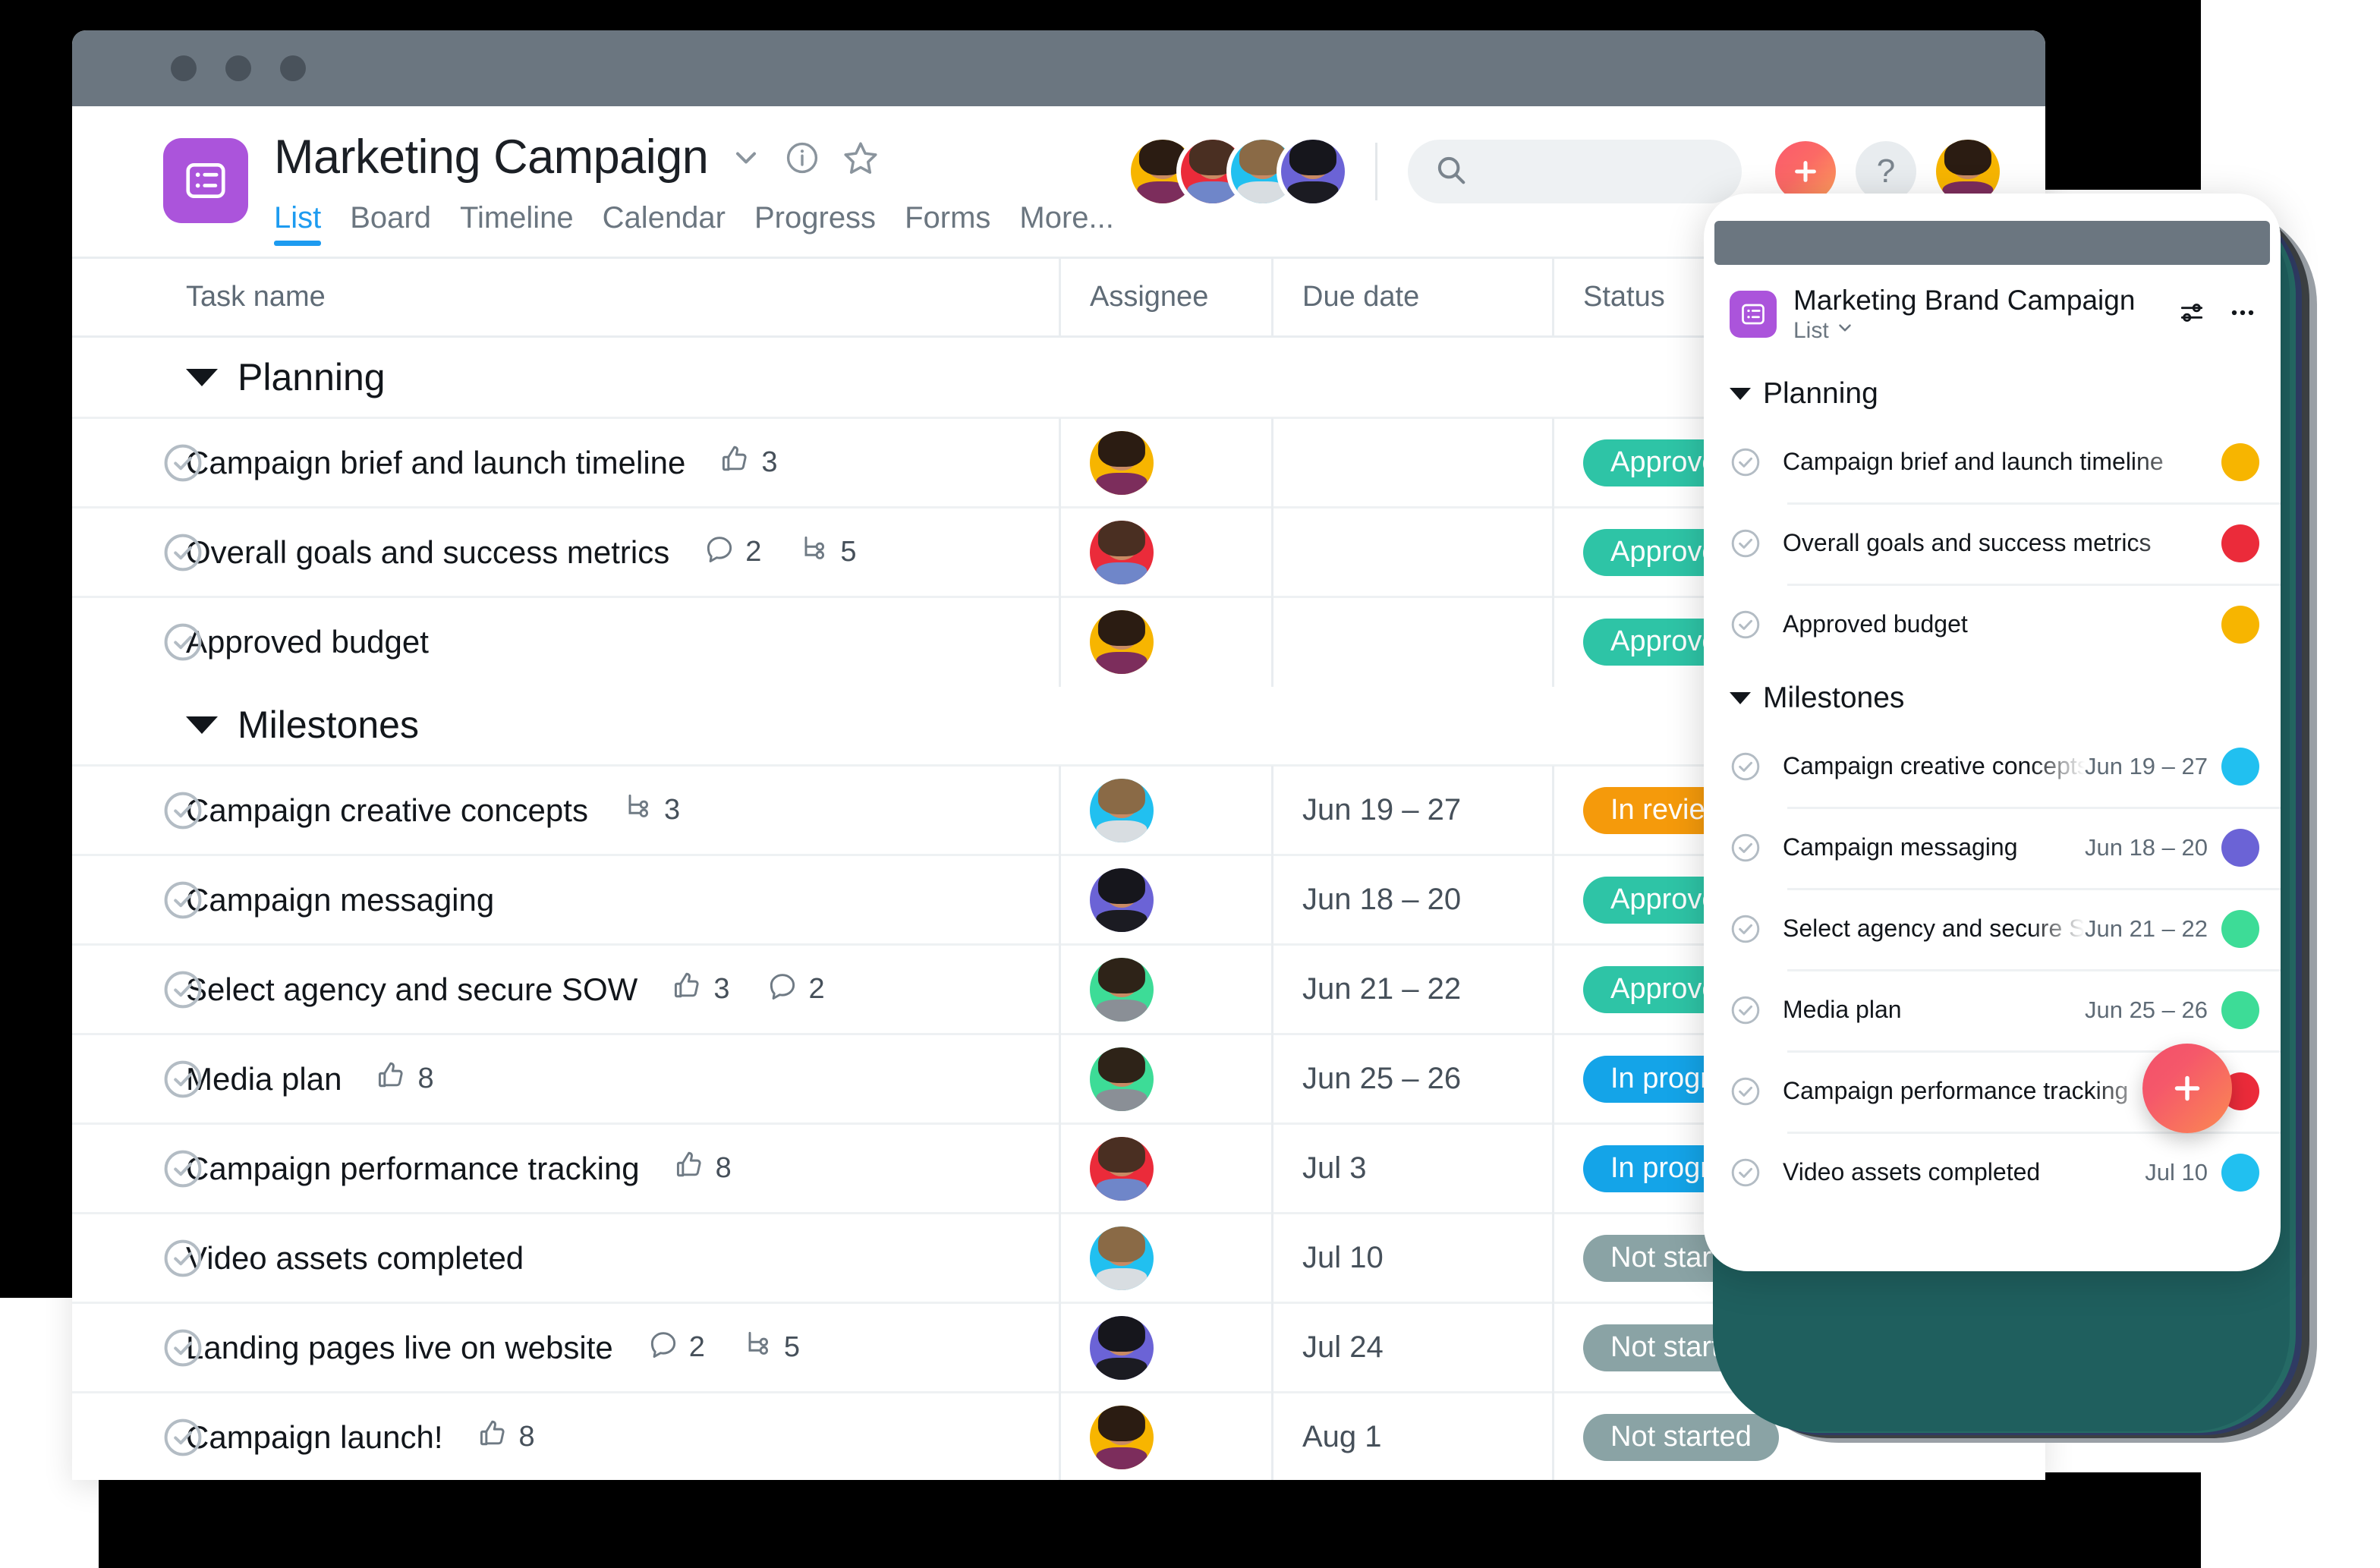 The width and height of the screenshot is (2380, 1568). I want to click on due-date-cell: Jul 10, so click(1411, 1258).